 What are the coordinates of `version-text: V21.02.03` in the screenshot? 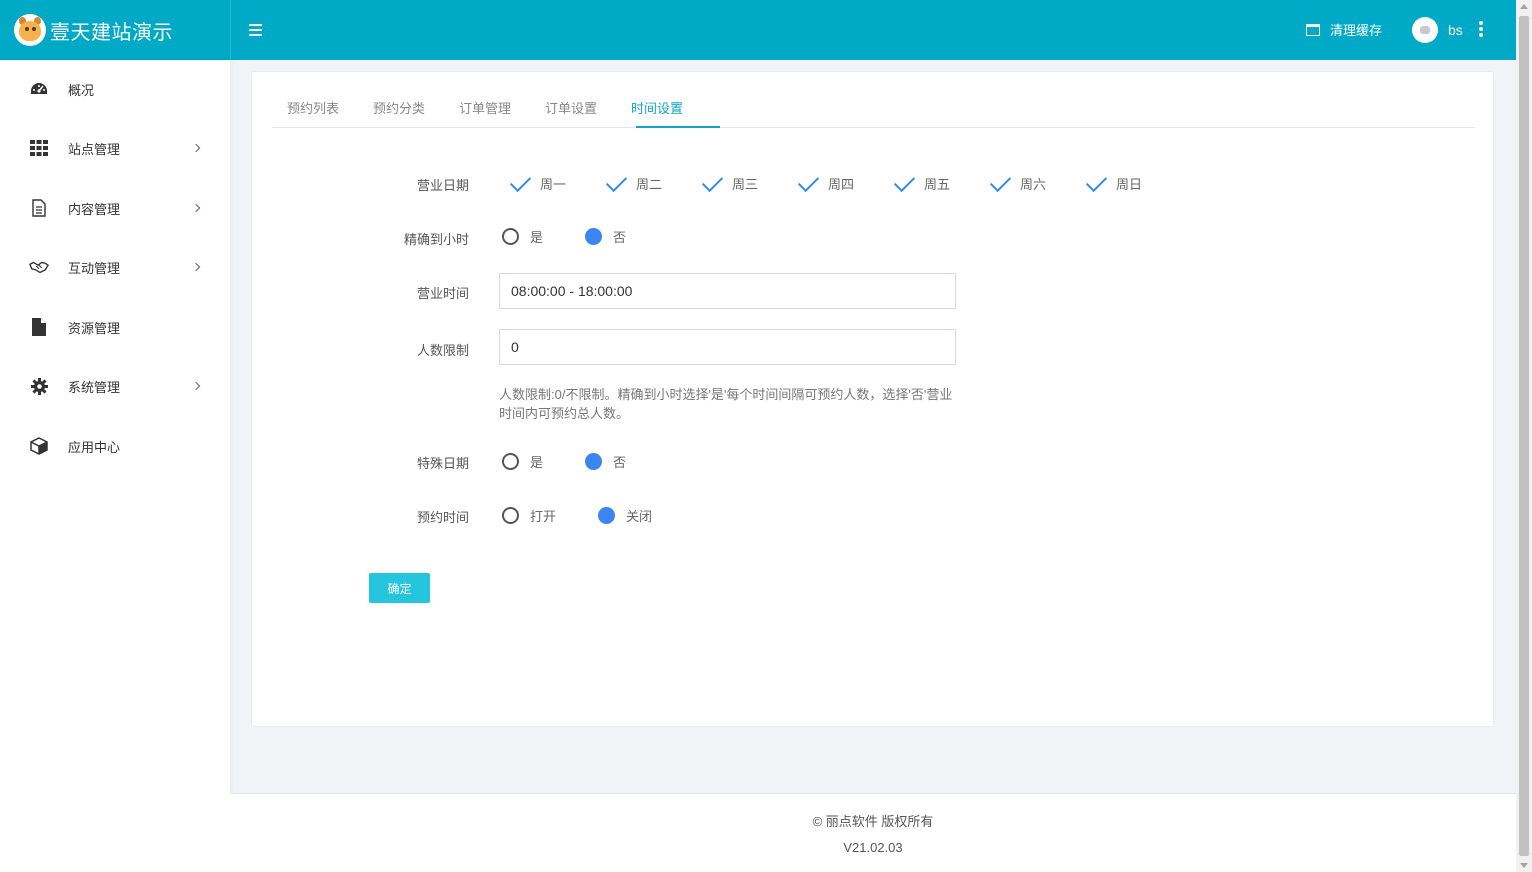 It's located at (873, 847).